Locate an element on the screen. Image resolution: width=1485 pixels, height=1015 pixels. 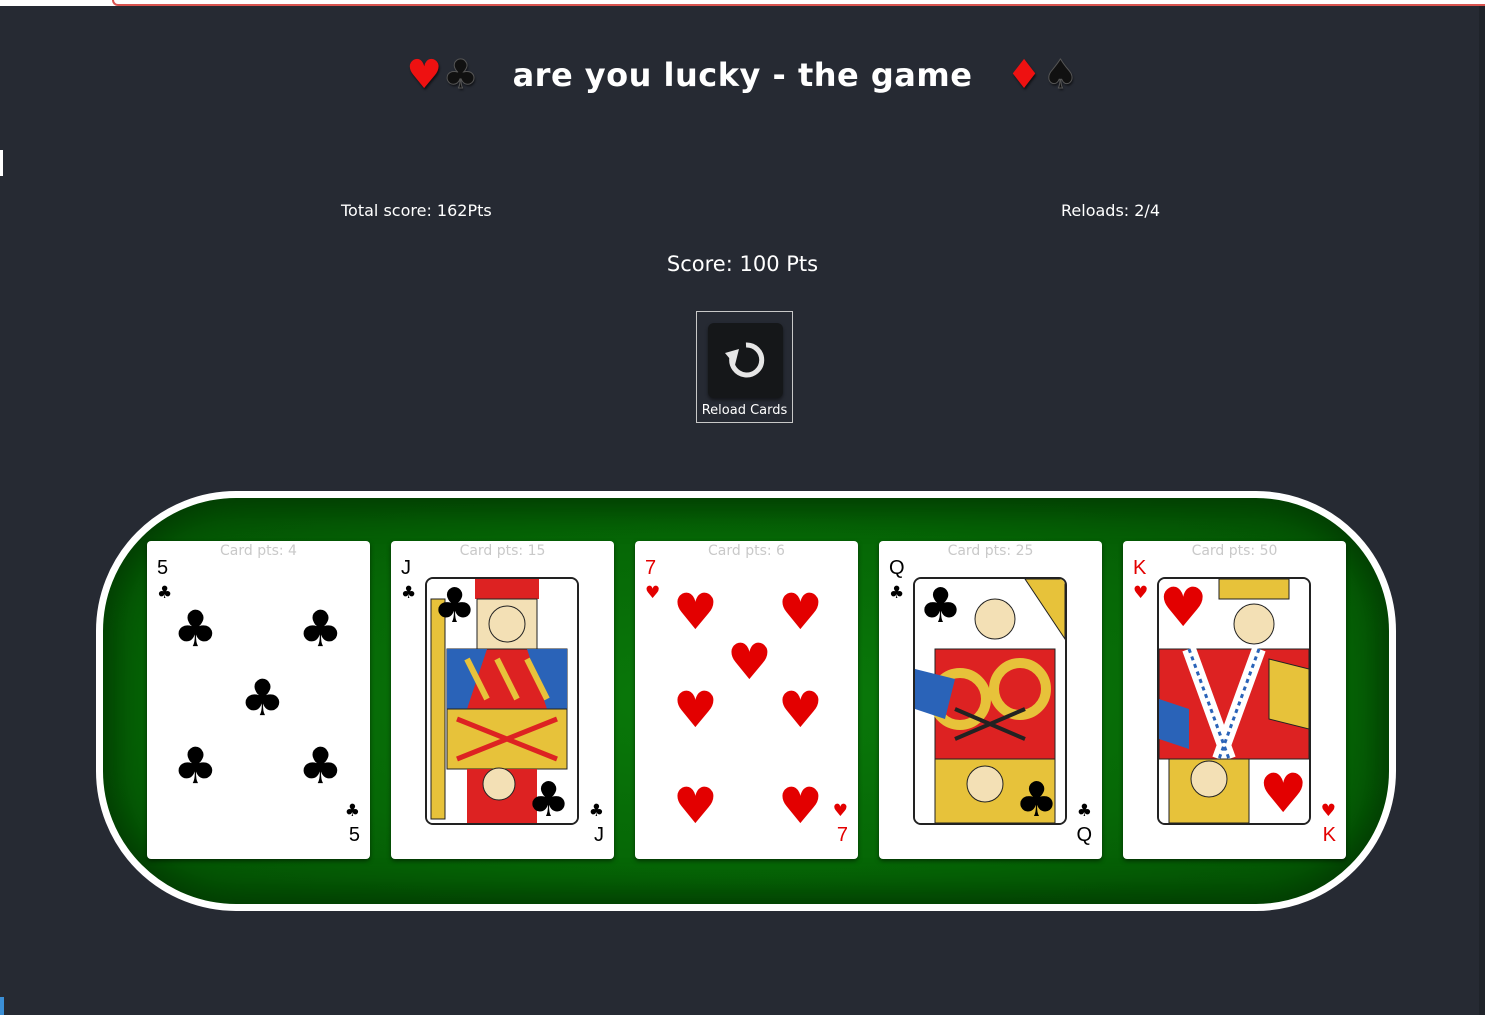
reload-icon is located at coordinates (745, 360).